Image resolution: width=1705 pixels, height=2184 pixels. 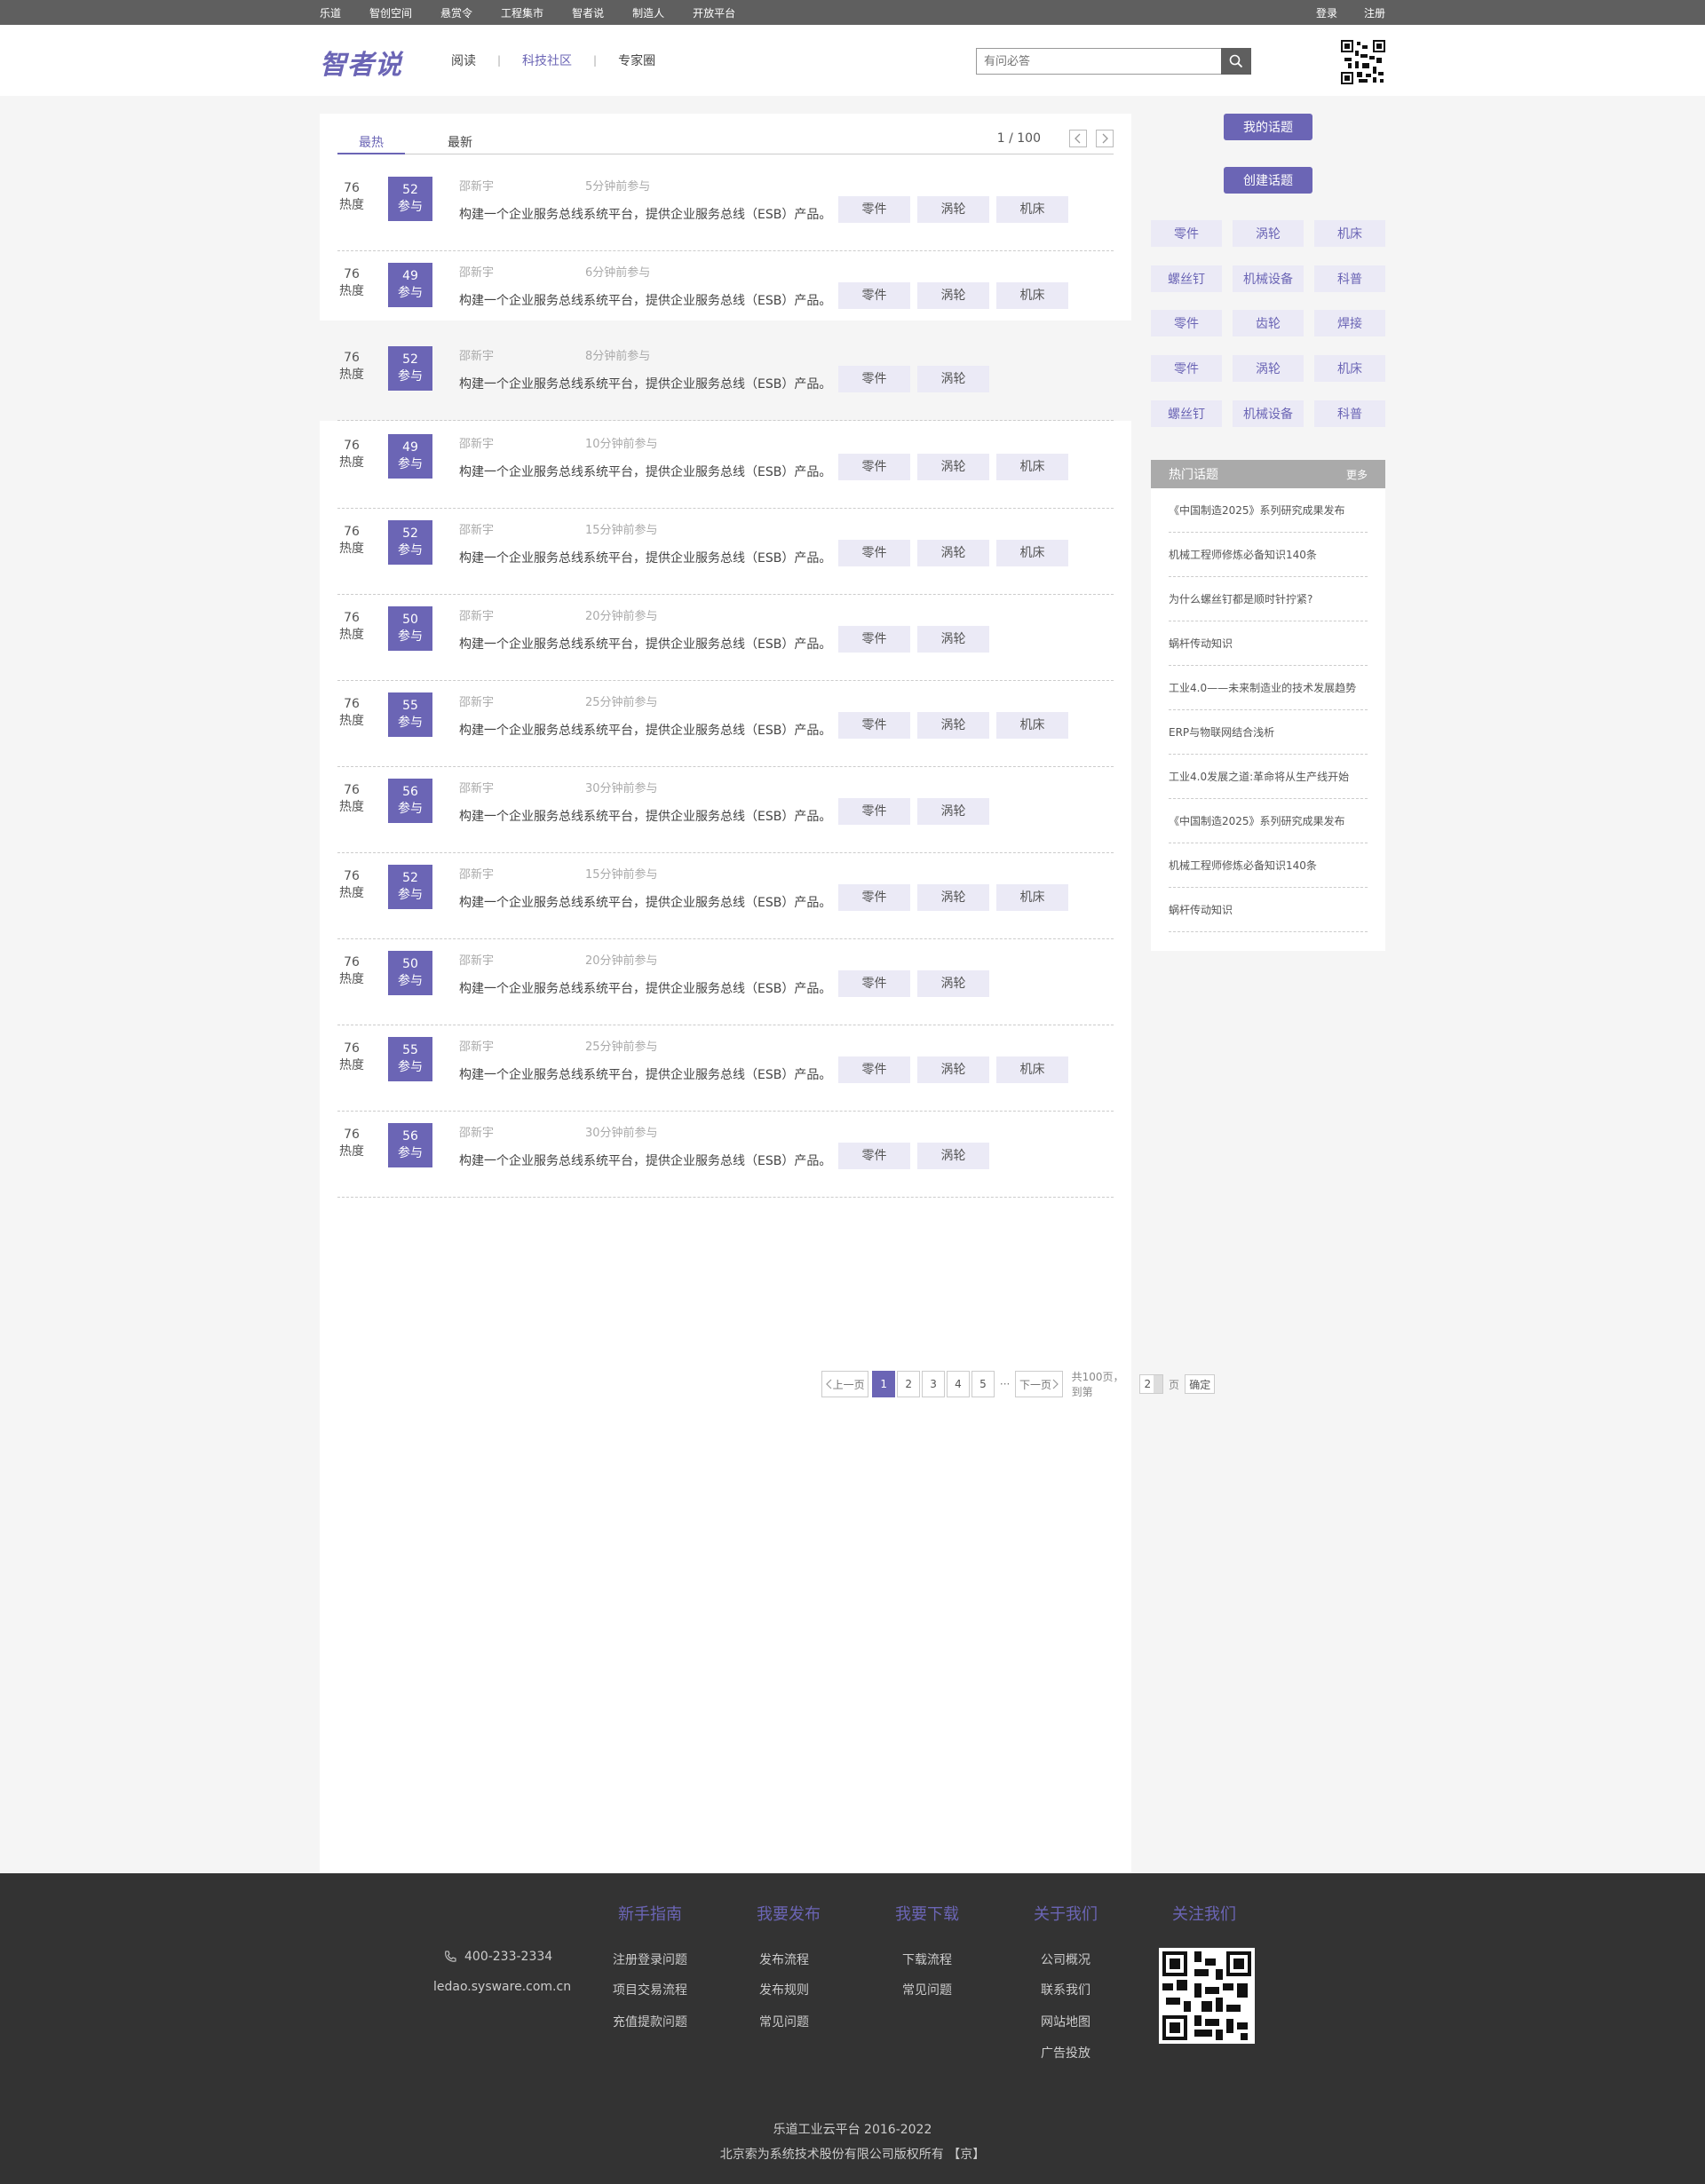 What do you see at coordinates (1268, 599) in the screenshot?
I see `hot-topic-item: 为什么螺丝钉都是顺时针拧紧?` at bounding box center [1268, 599].